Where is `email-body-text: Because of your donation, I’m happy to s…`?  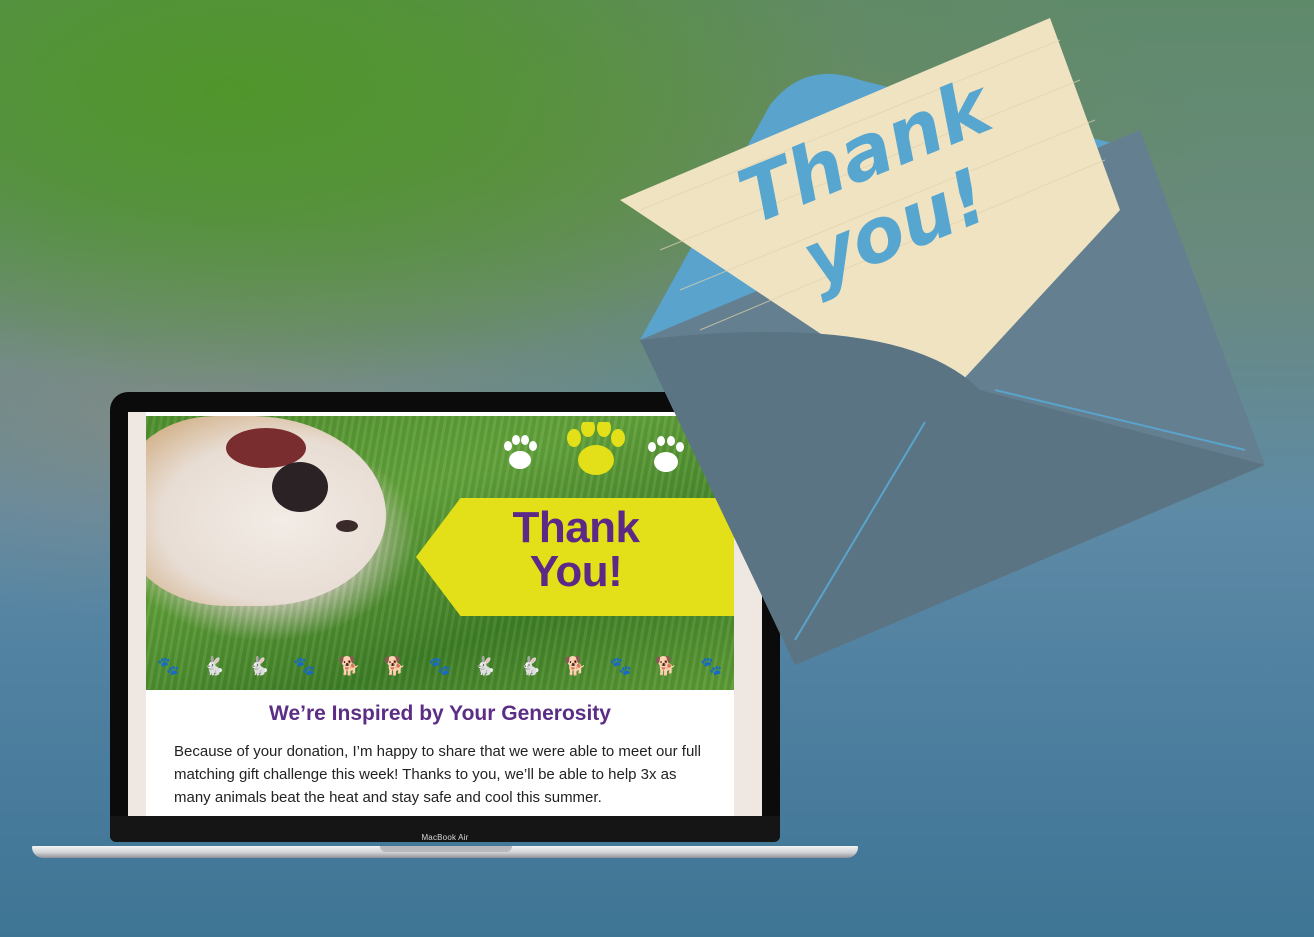 email-body-text: Because of your donation, I’m happy to s… is located at coordinates (437, 774).